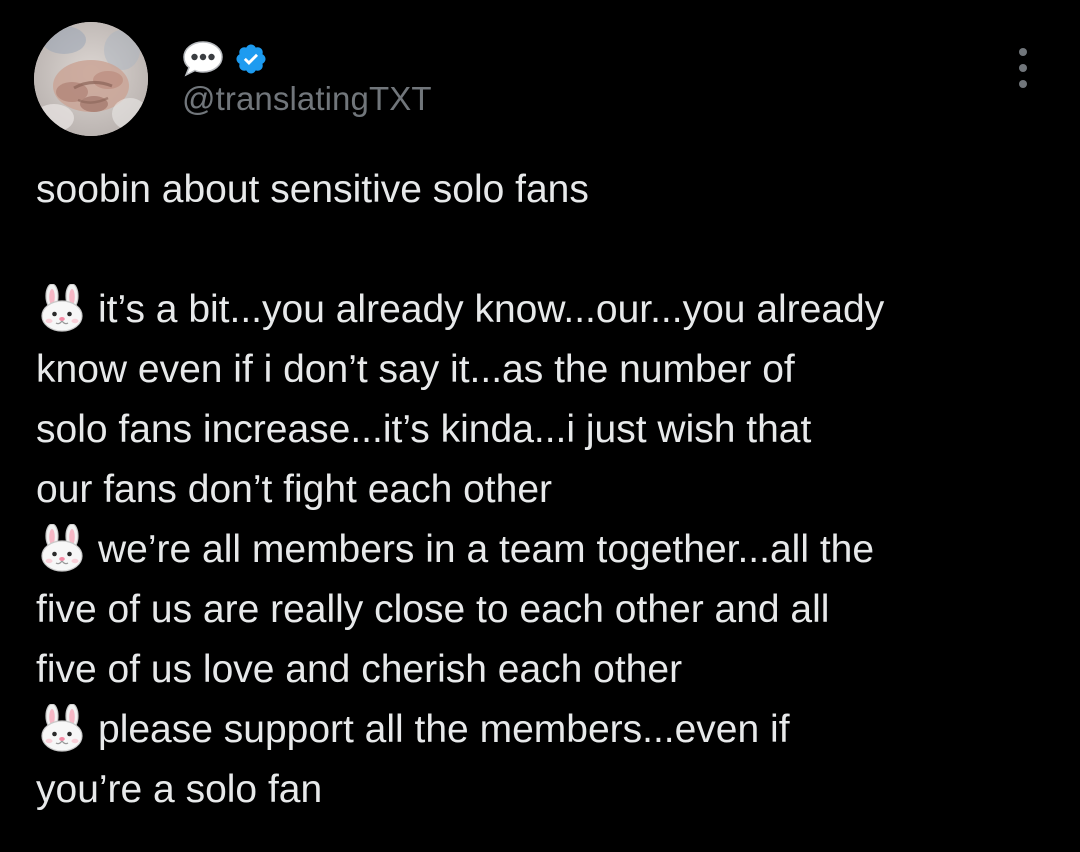  What do you see at coordinates (540, 80) in the screenshot?
I see `tweet-header: @translatingTXT` at bounding box center [540, 80].